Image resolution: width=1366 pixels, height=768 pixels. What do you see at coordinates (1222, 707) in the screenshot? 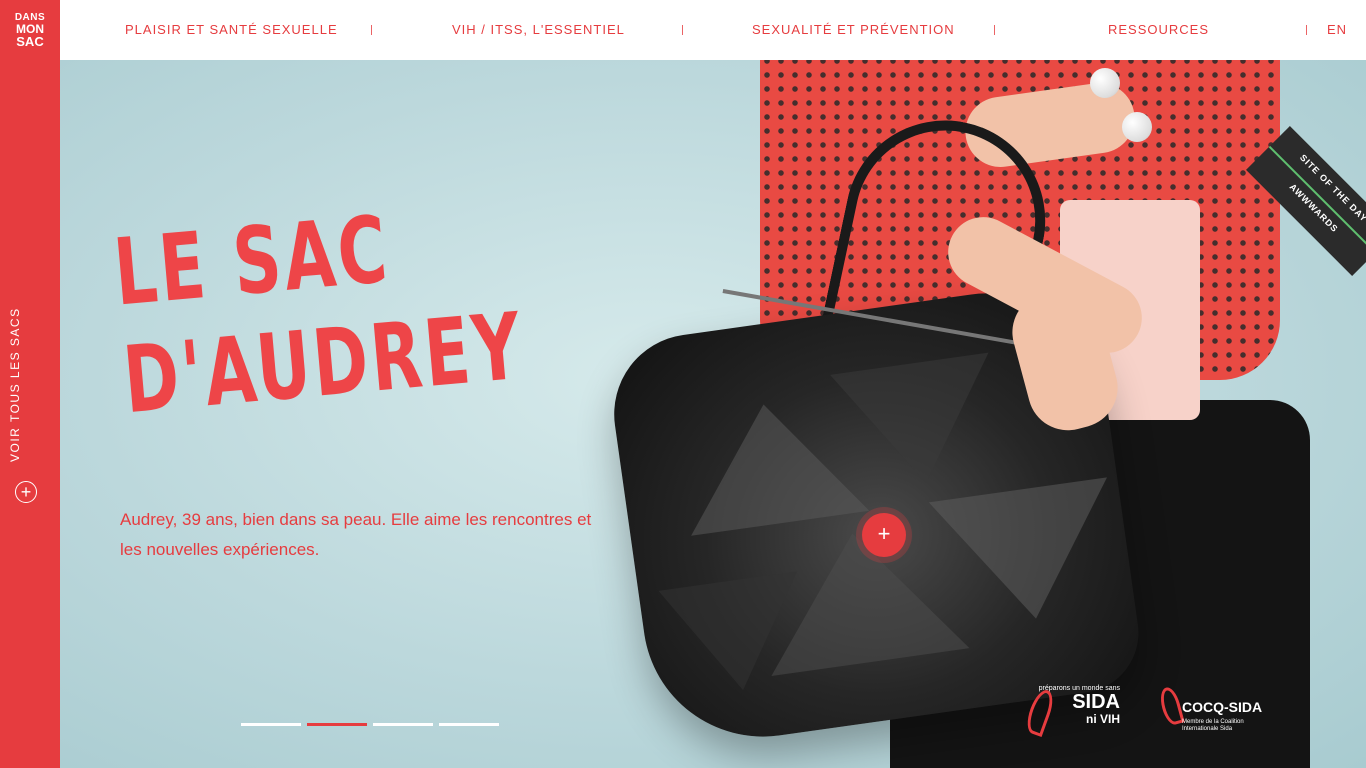
I see `partner-name: COCQ-SIDA` at bounding box center [1222, 707].